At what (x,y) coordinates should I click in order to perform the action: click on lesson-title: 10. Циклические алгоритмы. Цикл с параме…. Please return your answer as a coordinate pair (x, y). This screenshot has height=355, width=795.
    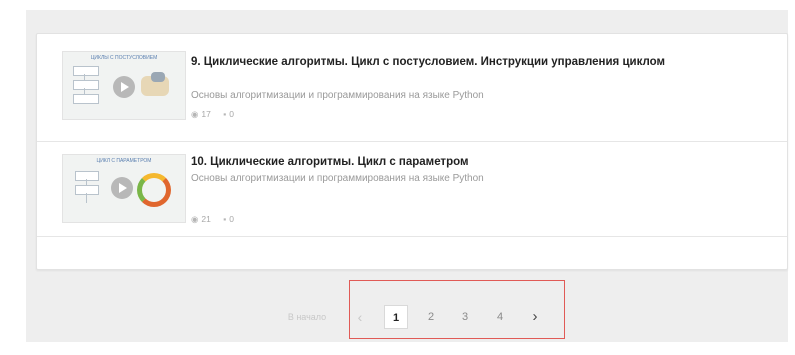
    Looking at the image, I should click on (471, 162).